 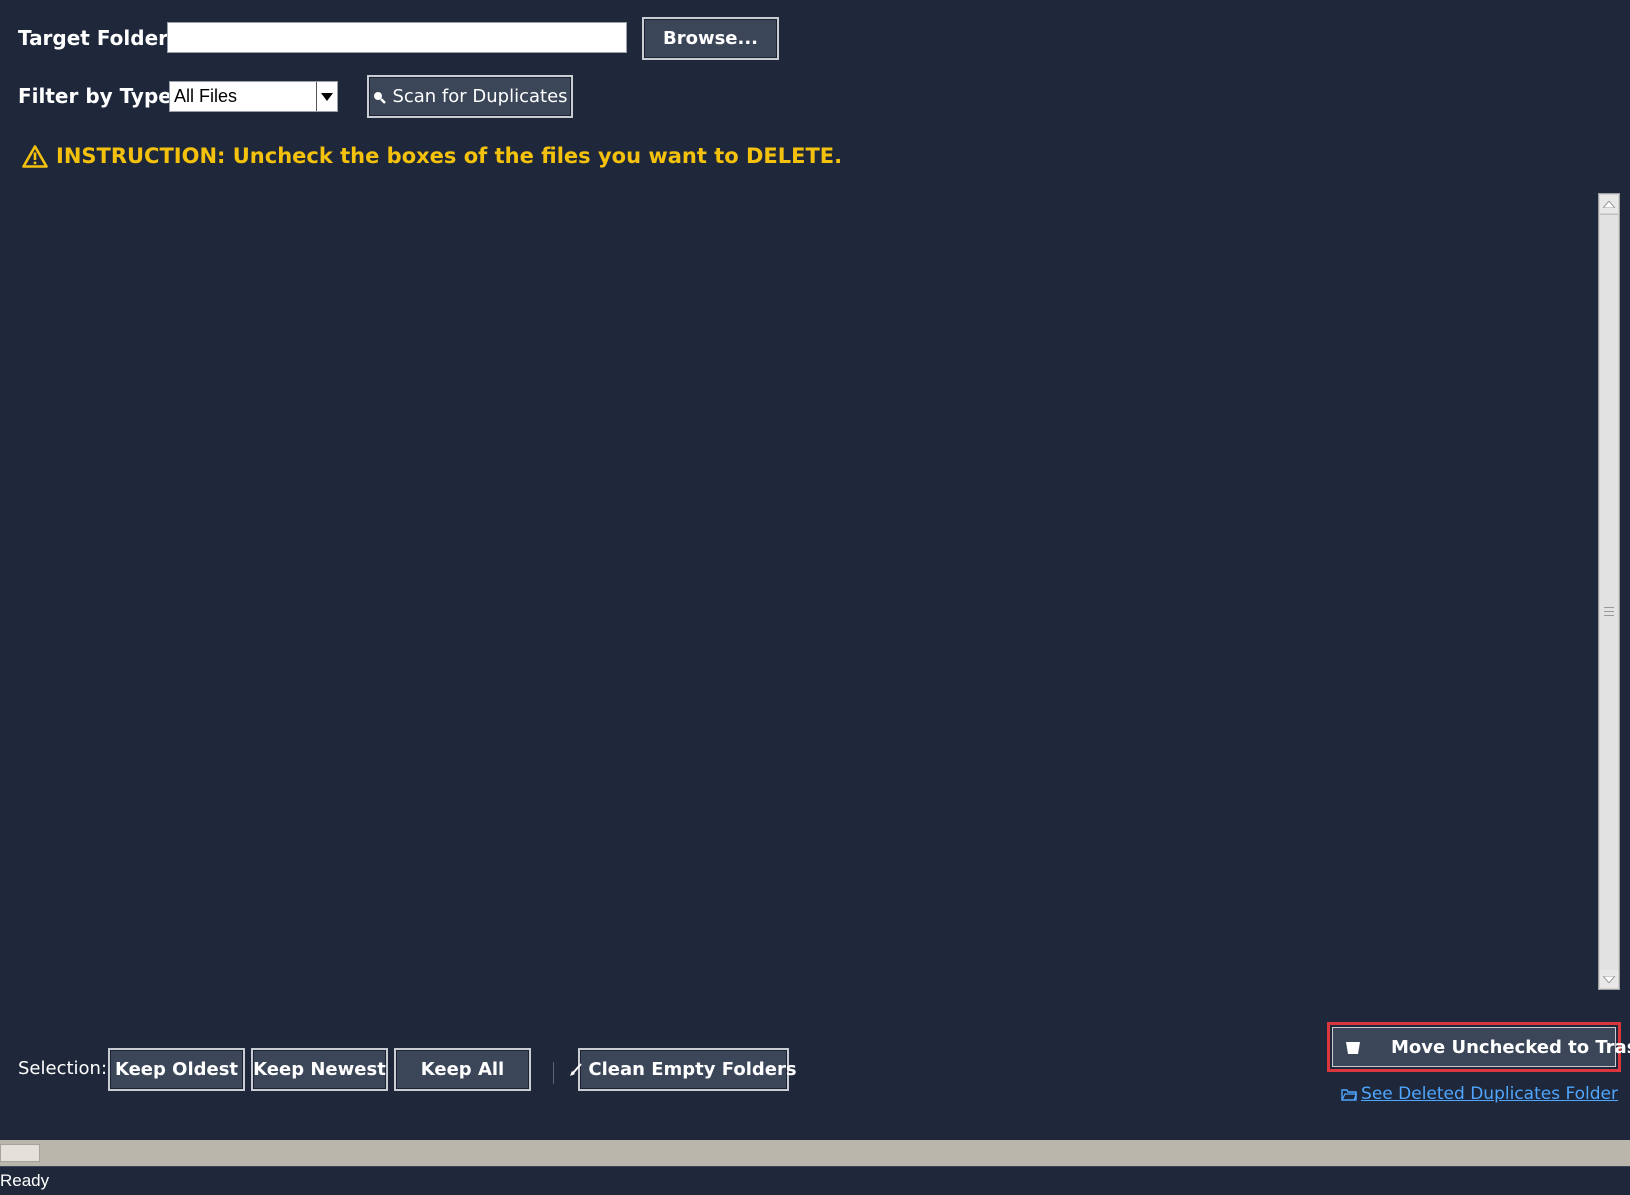 I want to click on keep-all-label: Keep All, so click(x=462, y=1069).